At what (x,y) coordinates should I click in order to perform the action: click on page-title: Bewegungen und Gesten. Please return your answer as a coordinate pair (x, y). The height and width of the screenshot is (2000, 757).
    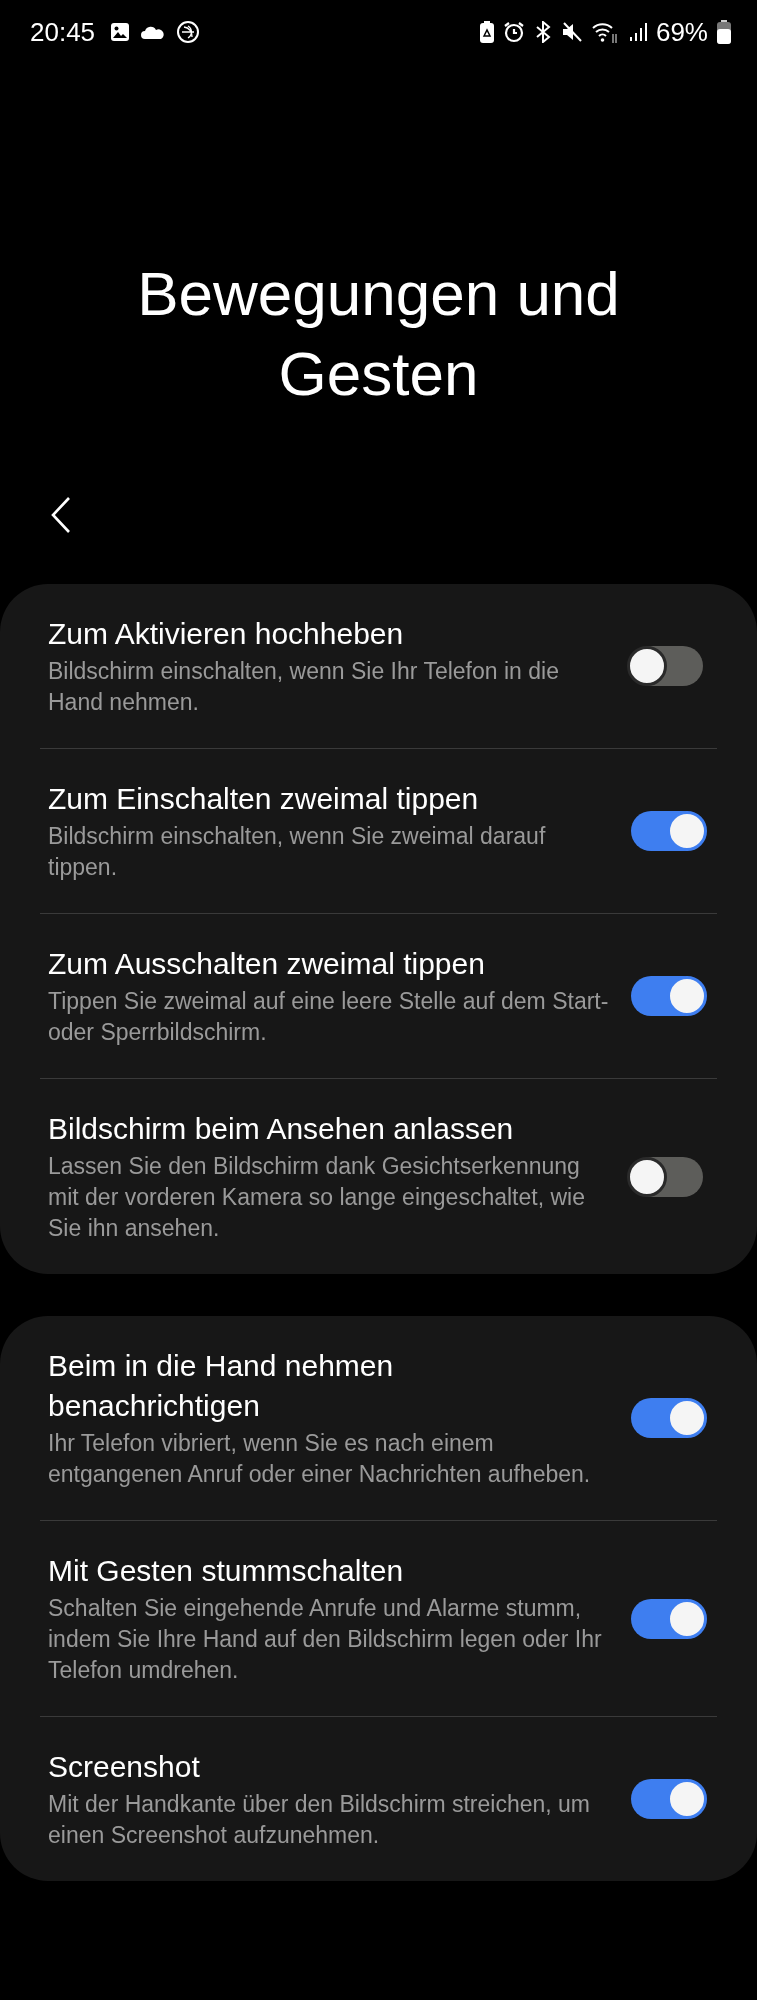
    Looking at the image, I should click on (378, 334).